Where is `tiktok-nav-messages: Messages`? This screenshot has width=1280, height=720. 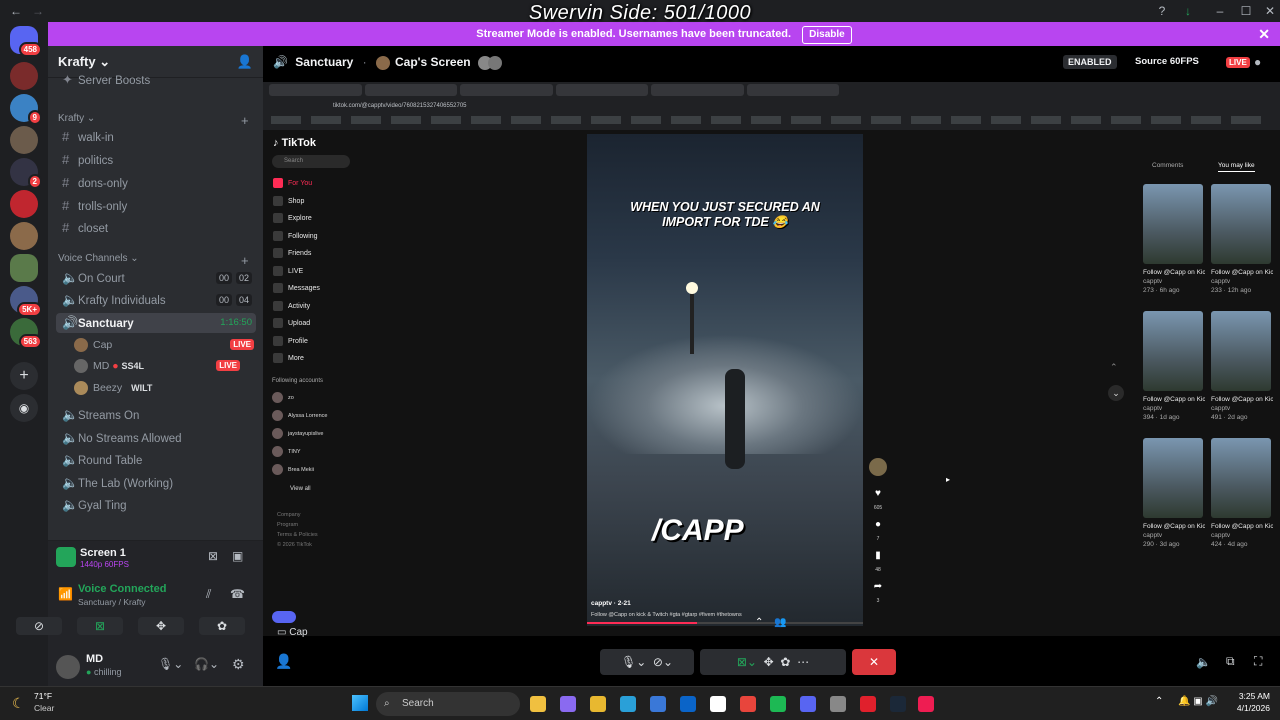
tiktok-nav-messages: Messages is located at coordinates (296, 288).